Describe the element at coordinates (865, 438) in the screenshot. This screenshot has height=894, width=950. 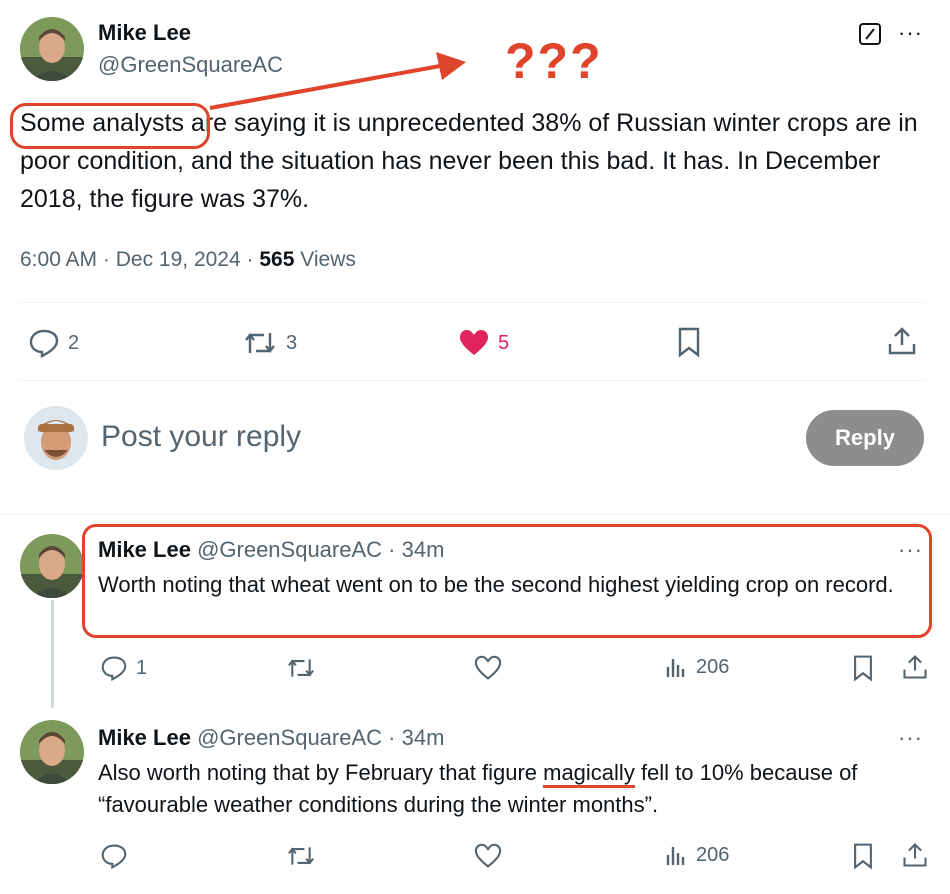
I see `reply-button: Reply` at that location.